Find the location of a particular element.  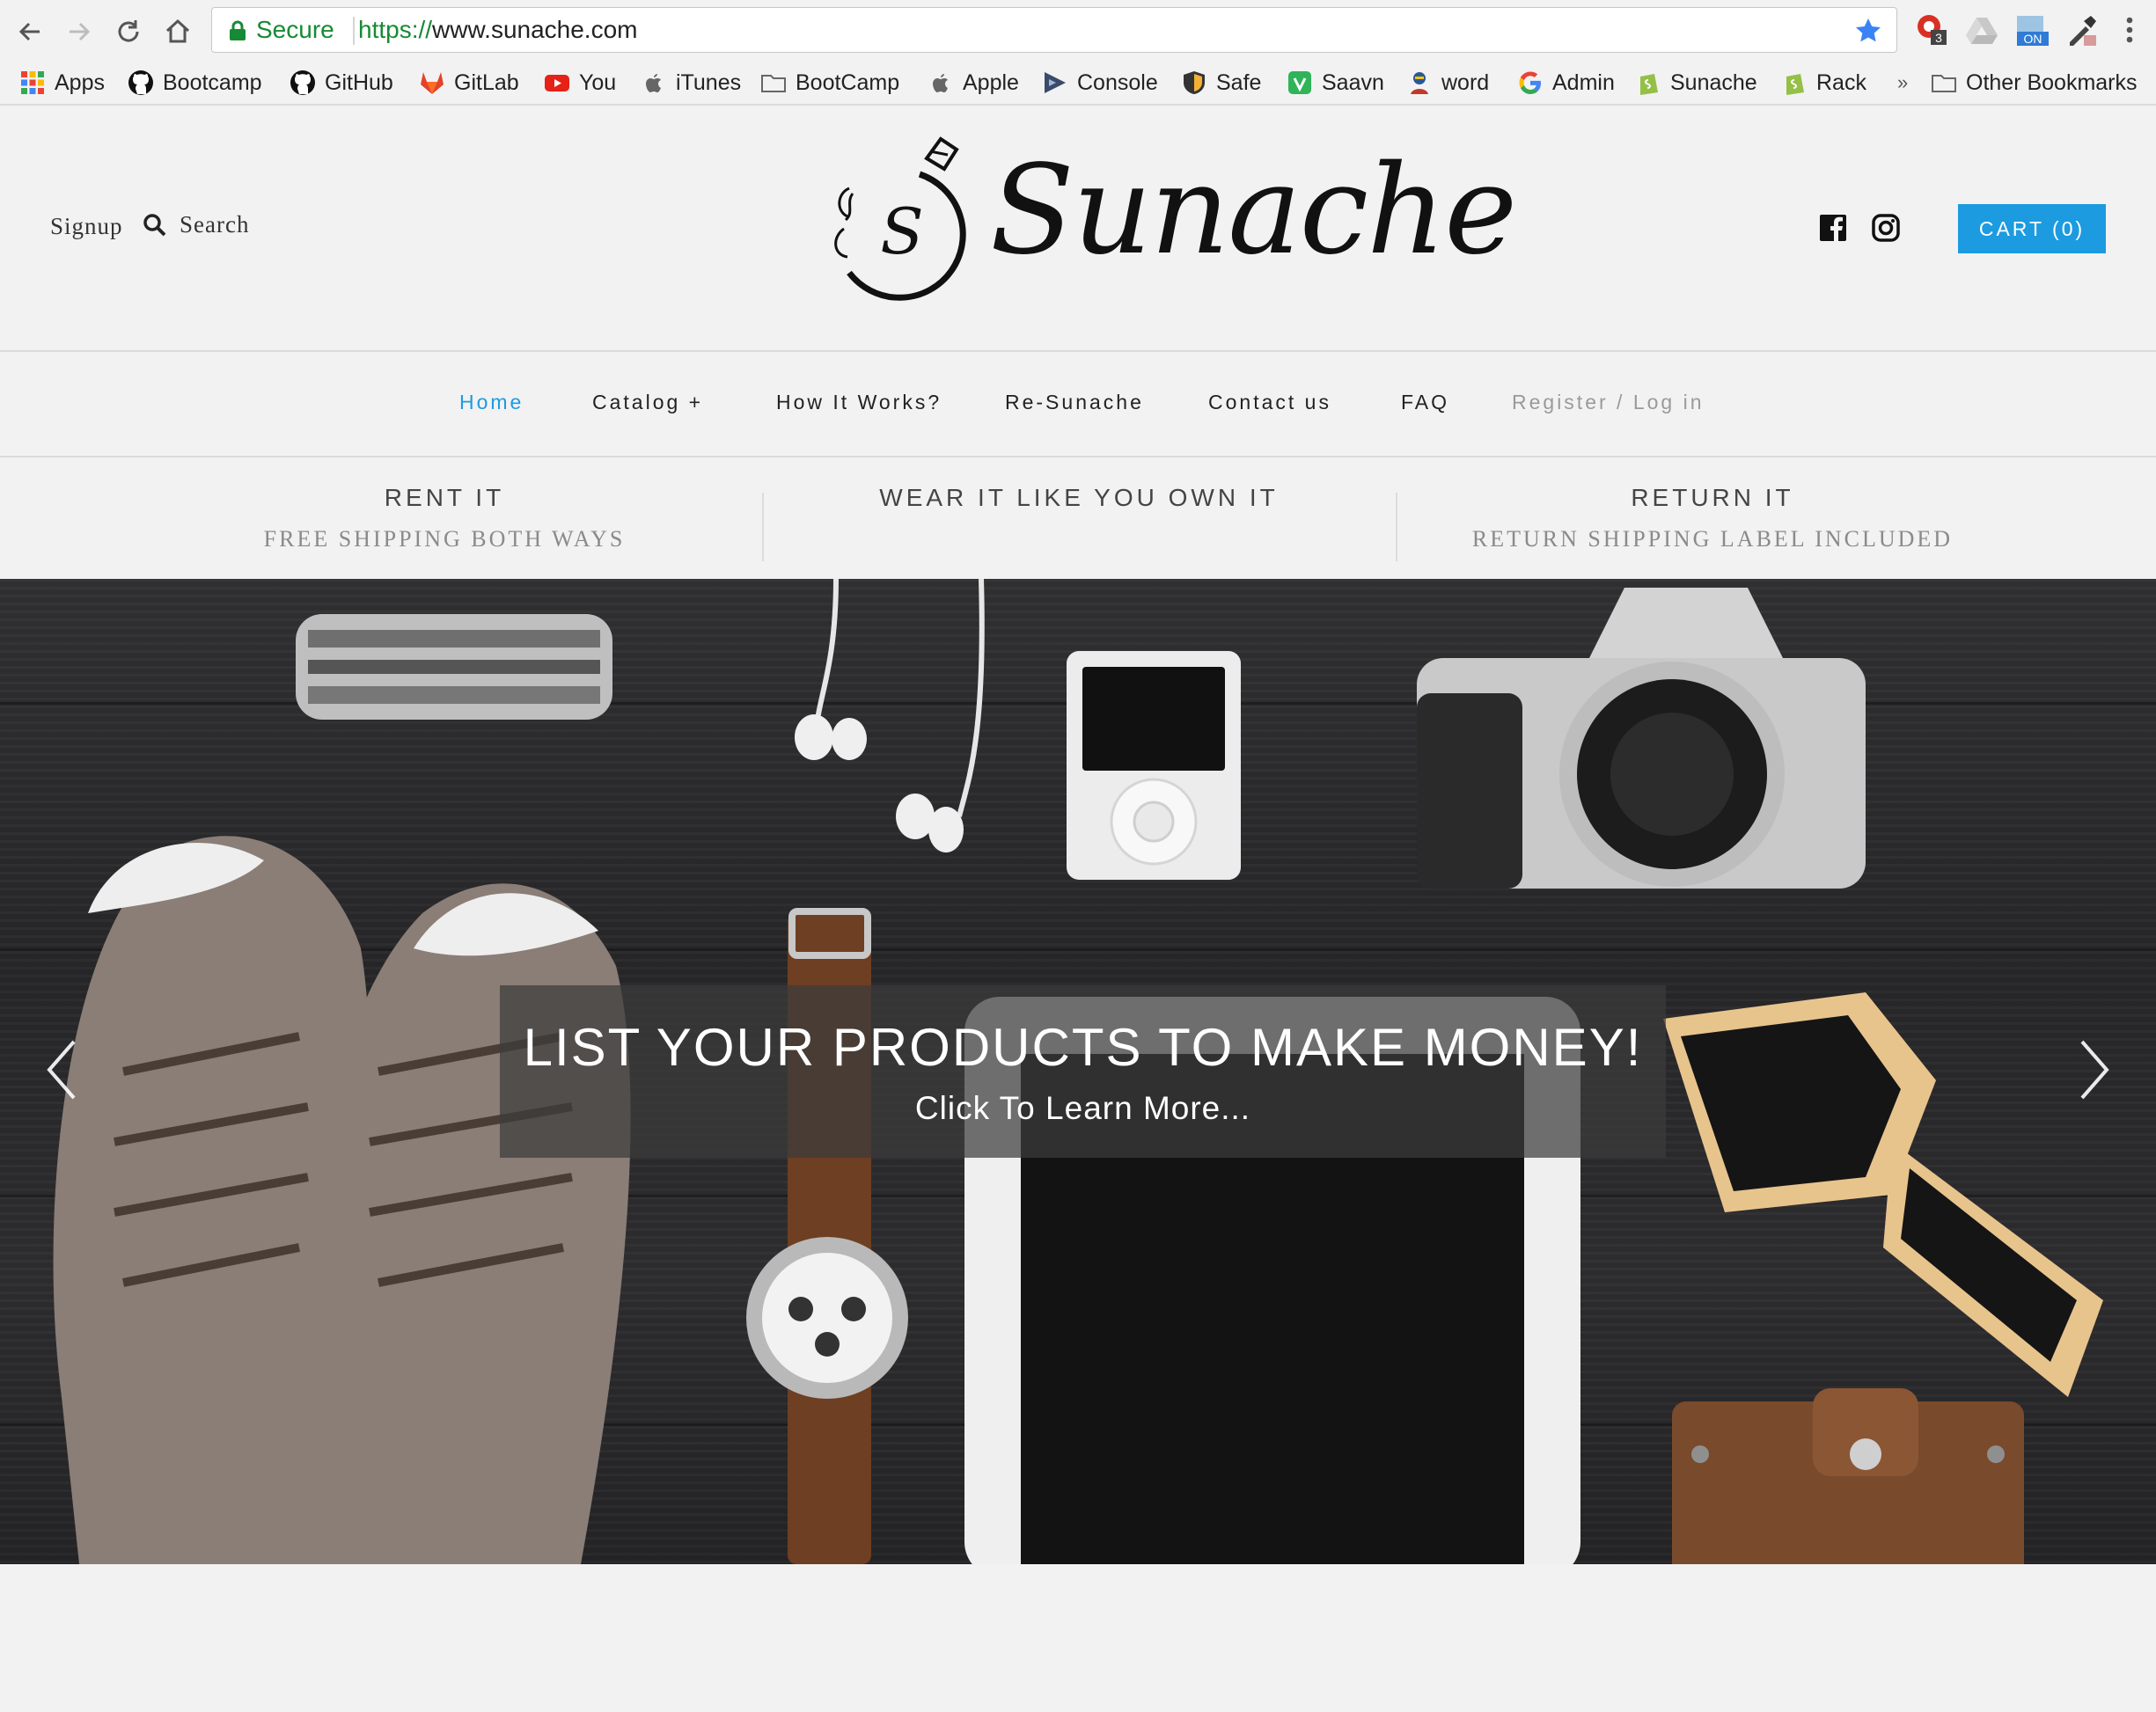

bookmark-label: GitLab is located at coordinates (487, 82).